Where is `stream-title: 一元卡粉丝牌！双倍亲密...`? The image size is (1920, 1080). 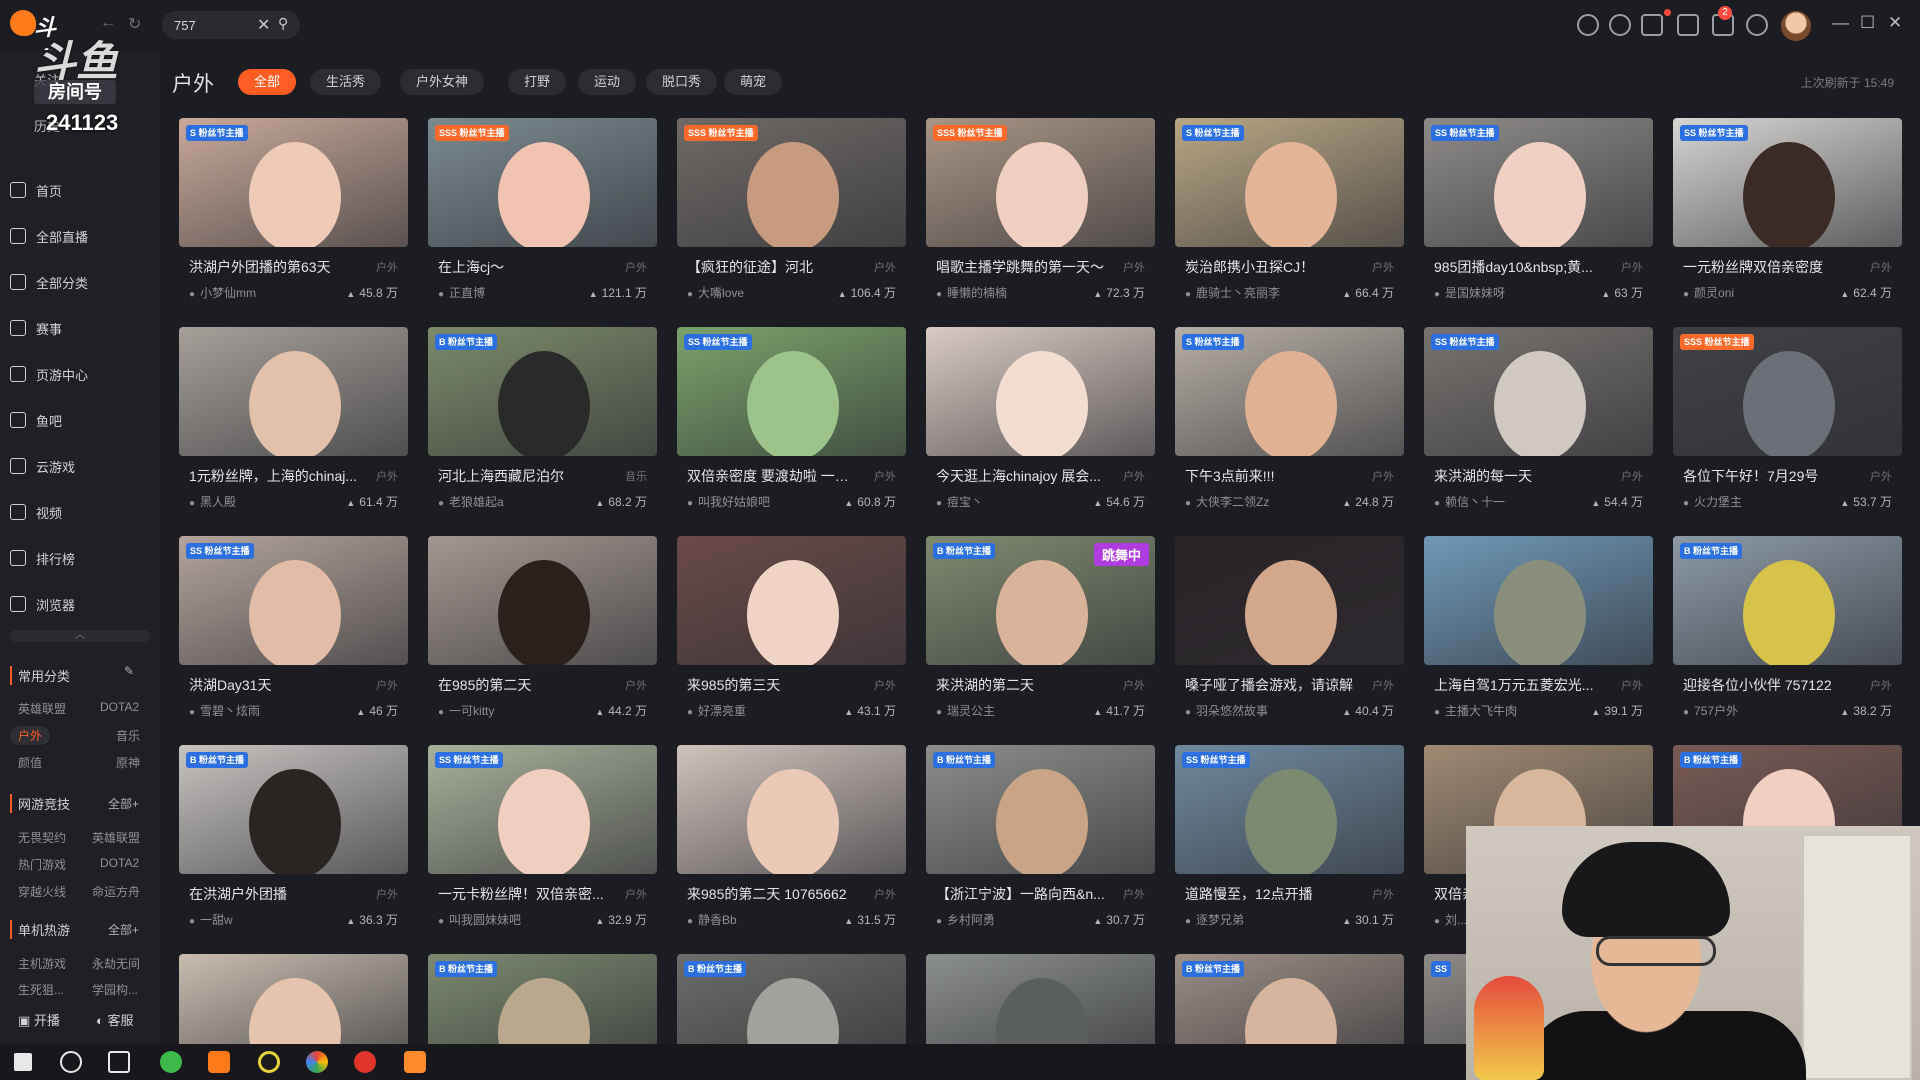 stream-title: 一元卡粉丝牌！双倍亲密... is located at coordinates (523, 894).